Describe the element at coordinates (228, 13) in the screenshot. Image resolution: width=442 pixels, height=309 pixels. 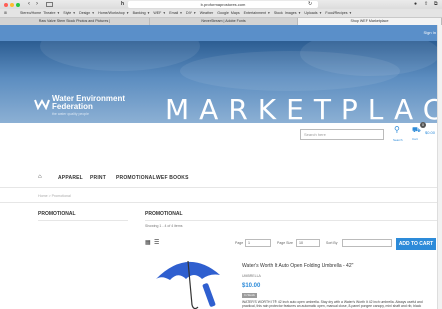
I see `bookmark-item: Google Maps` at that location.